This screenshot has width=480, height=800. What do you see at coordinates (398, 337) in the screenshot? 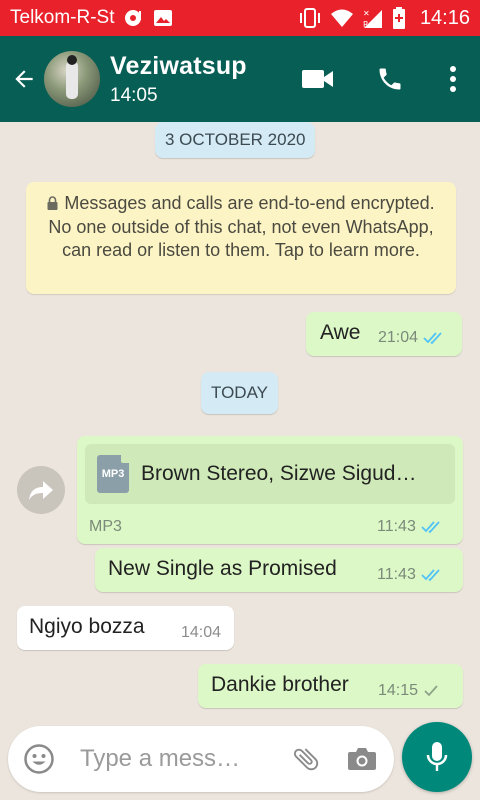
I see `message-time: 21:04` at bounding box center [398, 337].